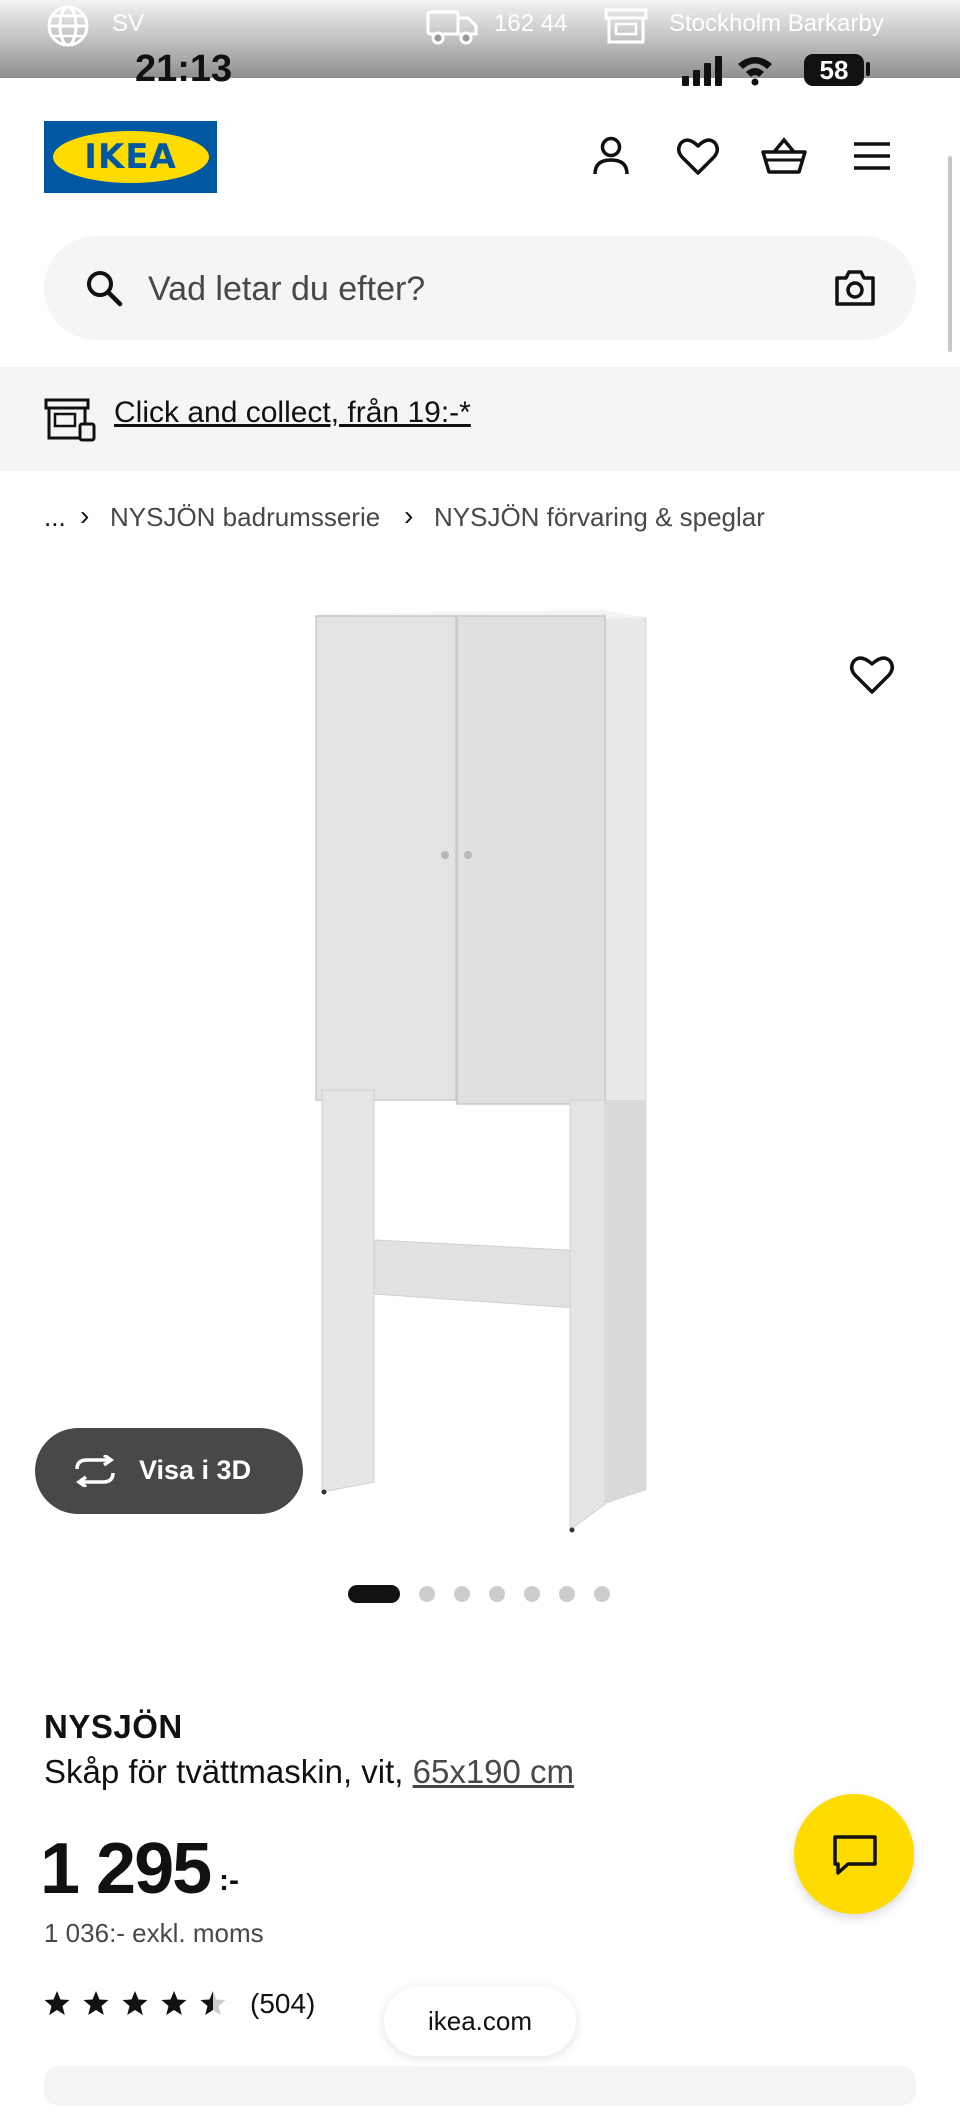 This screenshot has height=2106, width=960. Describe the element at coordinates (70, 420) in the screenshot. I see `store-pickup-icon` at that location.